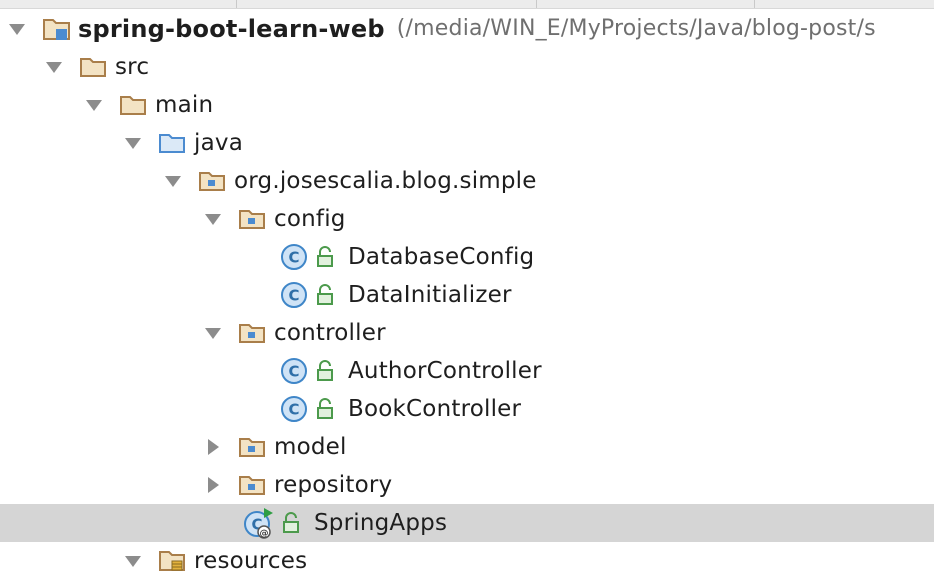 This screenshot has height=580, width=934. I want to click on node-label: repository, so click(333, 485).